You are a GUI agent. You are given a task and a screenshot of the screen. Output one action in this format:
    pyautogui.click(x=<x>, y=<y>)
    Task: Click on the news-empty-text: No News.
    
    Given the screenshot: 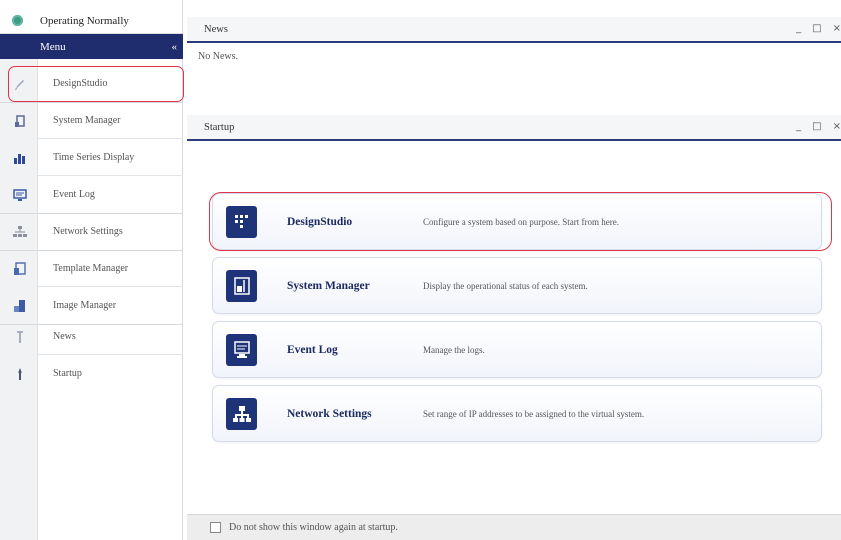 What is the action you would take?
    pyautogui.click(x=218, y=56)
    